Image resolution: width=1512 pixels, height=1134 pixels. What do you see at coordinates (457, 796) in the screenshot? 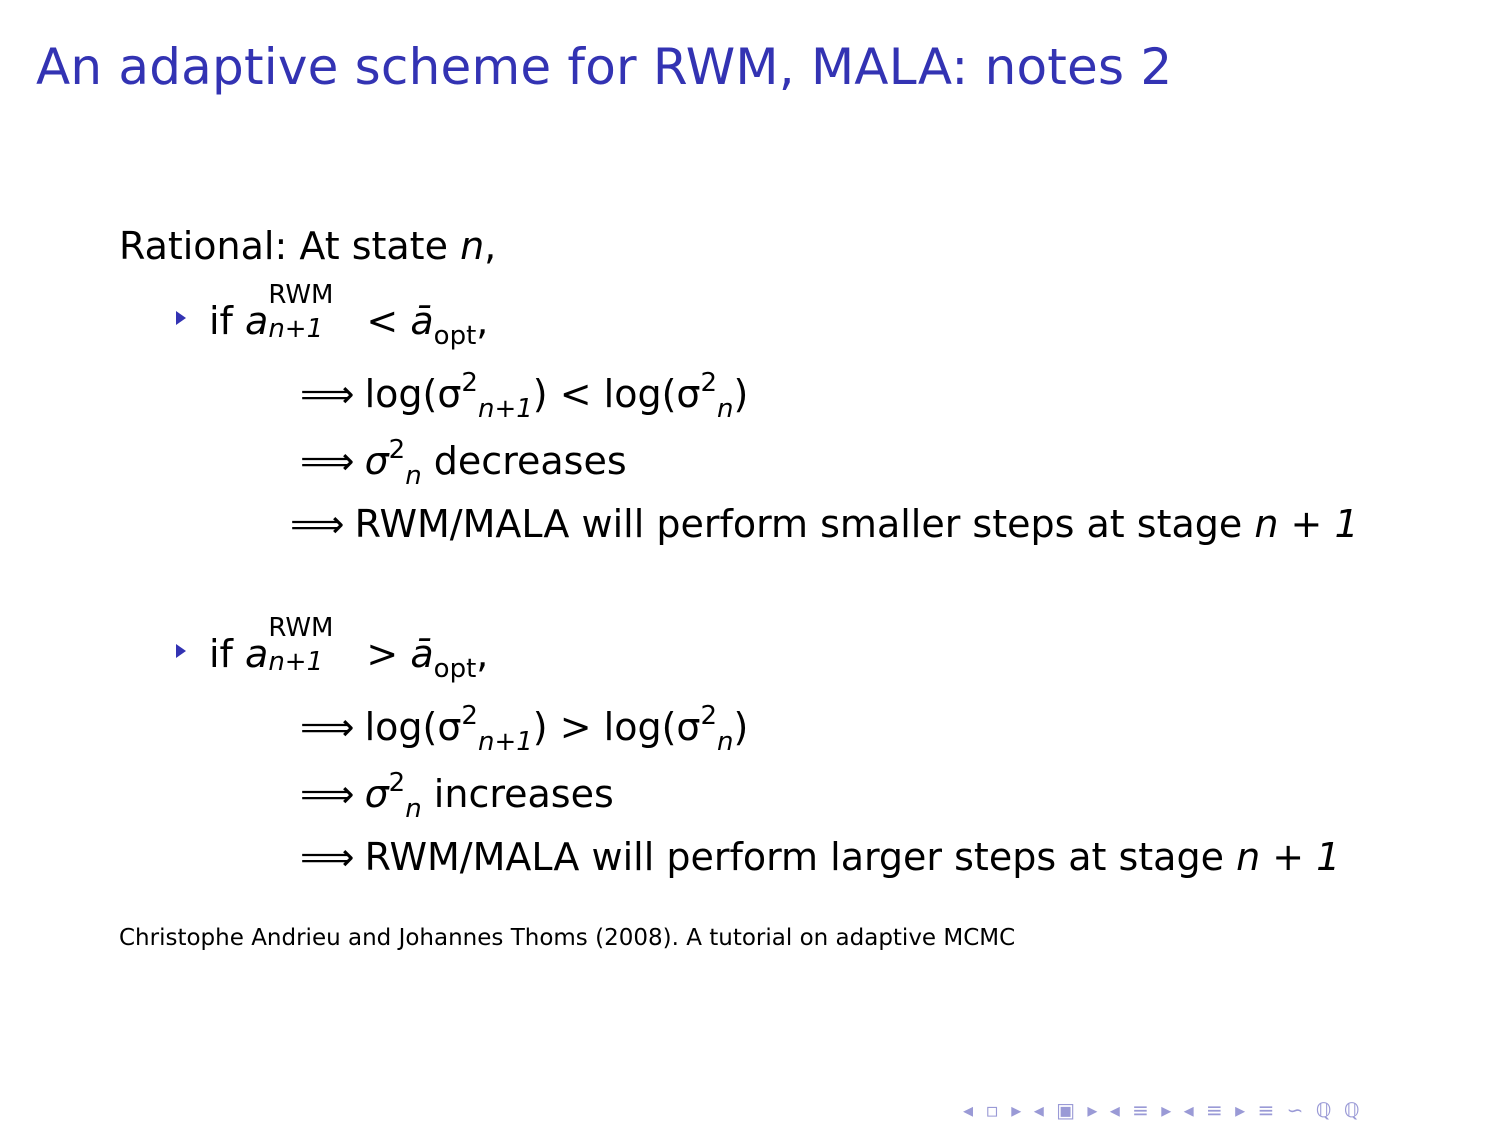
I see `block2-line2: ⟹ σ2n increases` at bounding box center [457, 796].